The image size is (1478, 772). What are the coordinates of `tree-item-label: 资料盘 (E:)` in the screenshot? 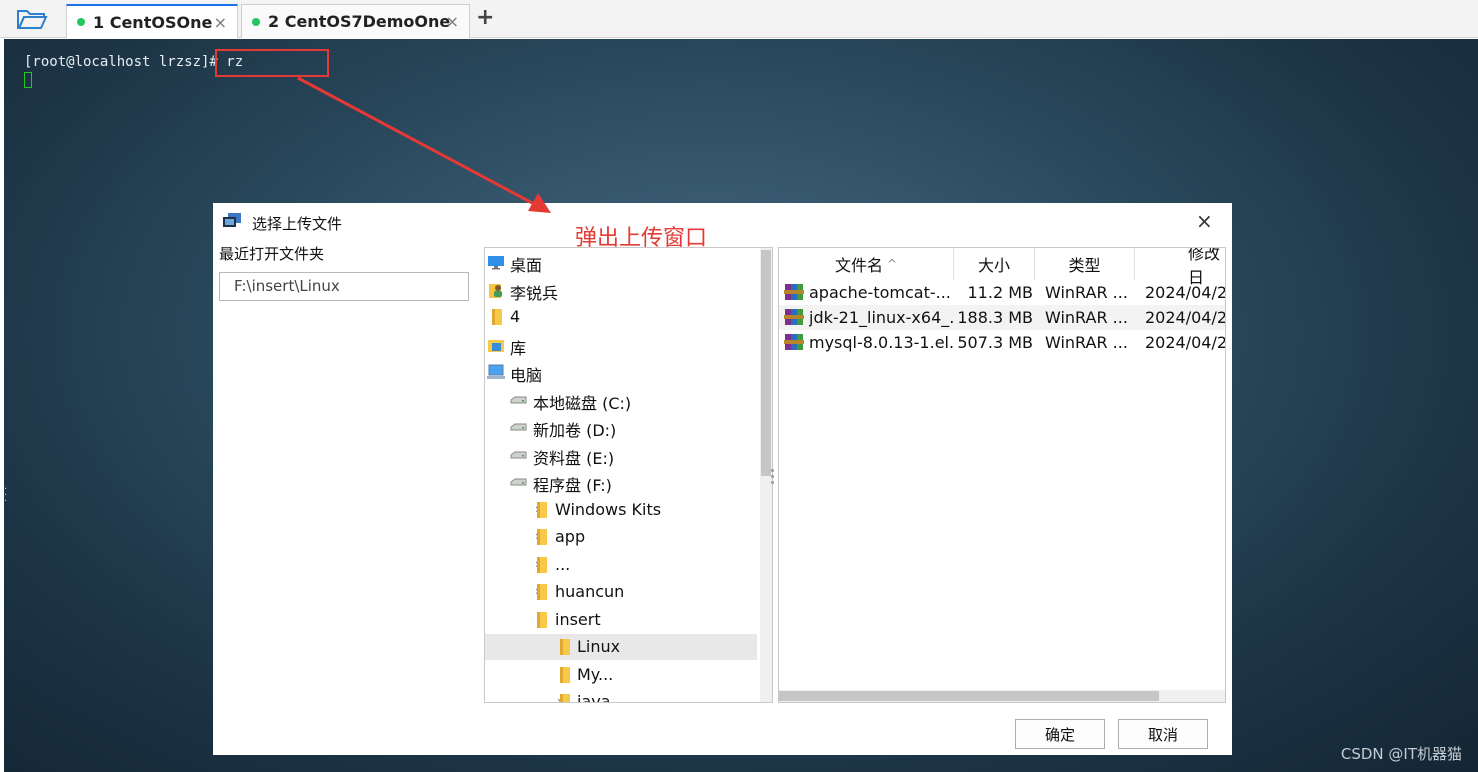 It's located at (574, 458).